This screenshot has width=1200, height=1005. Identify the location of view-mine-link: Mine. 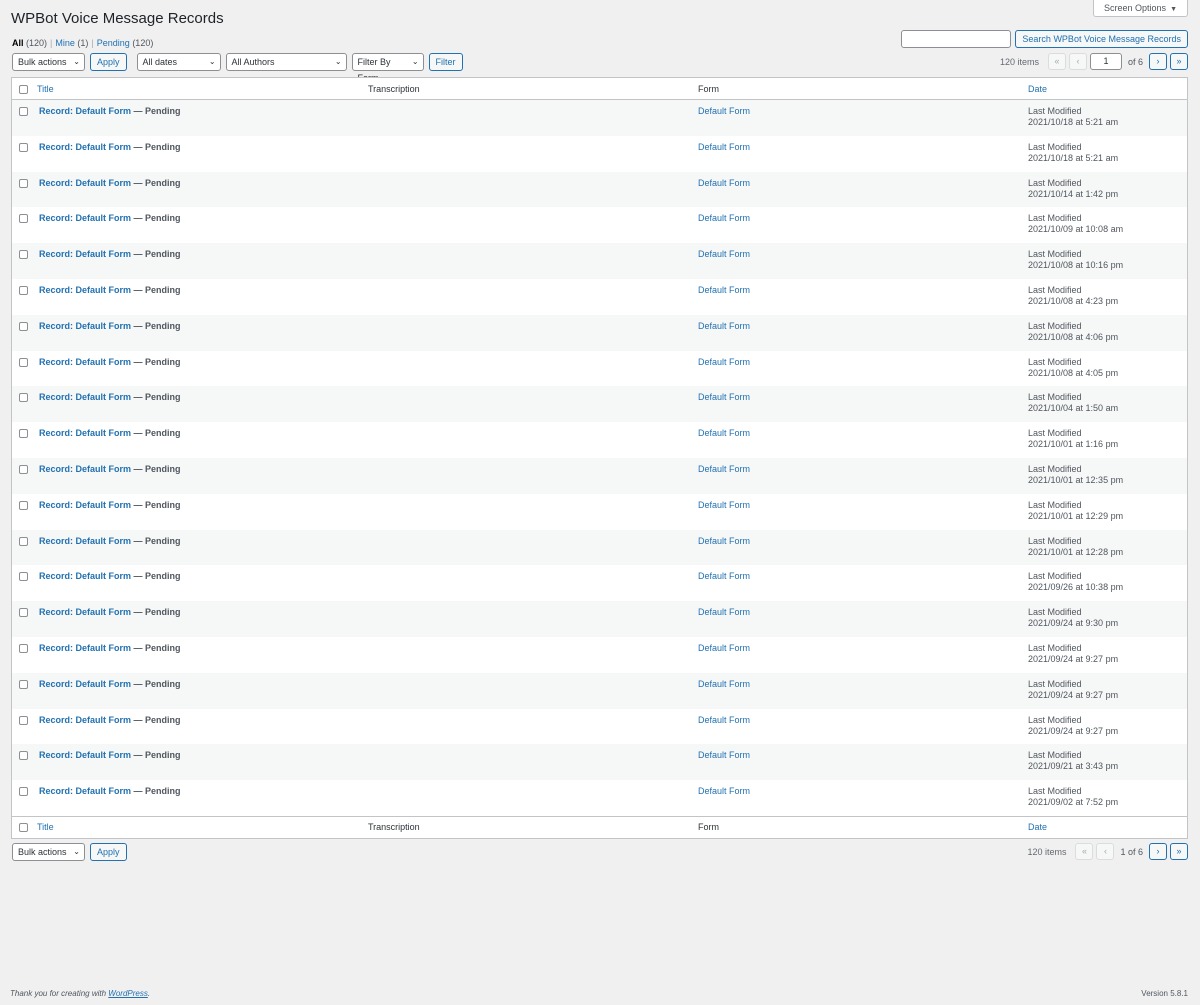
(65, 43).